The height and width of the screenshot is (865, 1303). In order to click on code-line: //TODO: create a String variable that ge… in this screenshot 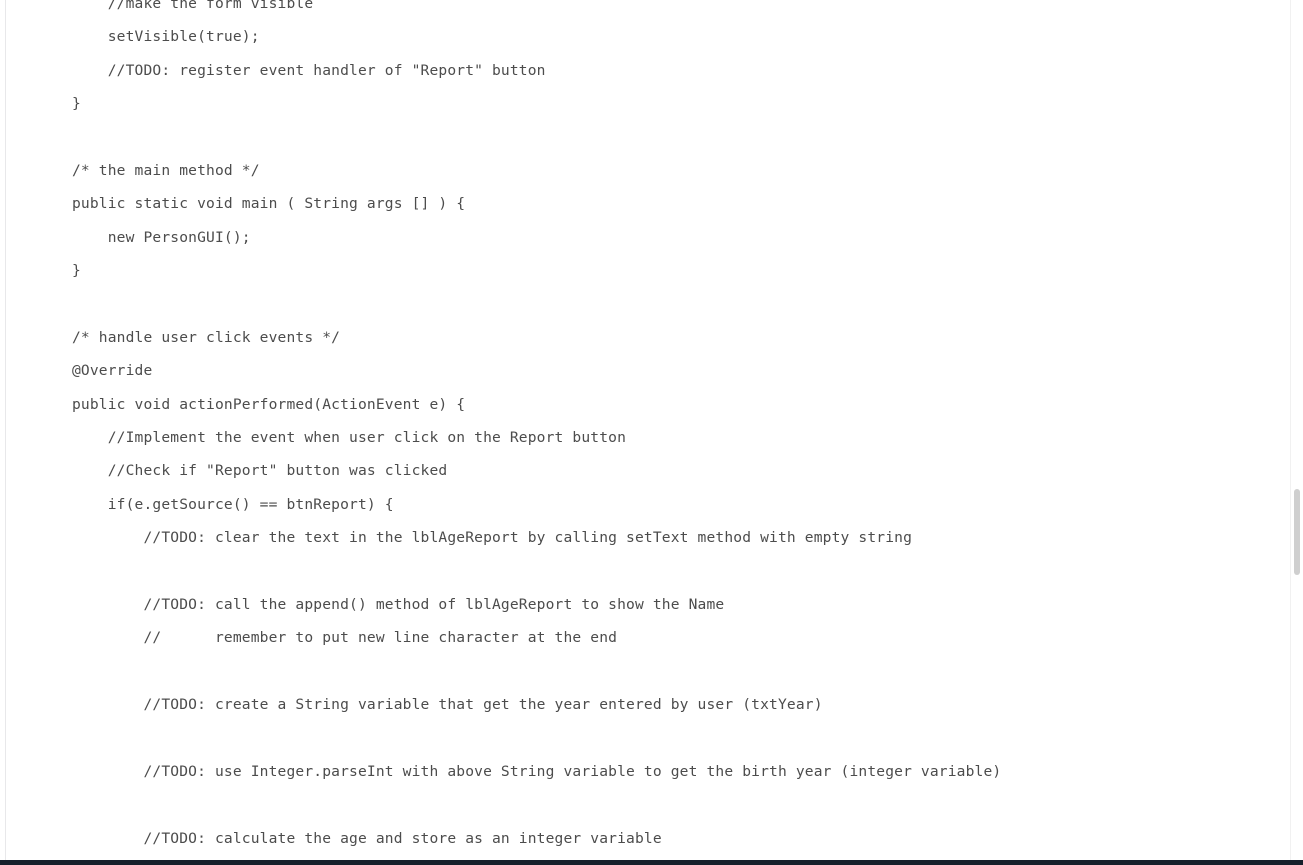, I will do `click(447, 705)`.